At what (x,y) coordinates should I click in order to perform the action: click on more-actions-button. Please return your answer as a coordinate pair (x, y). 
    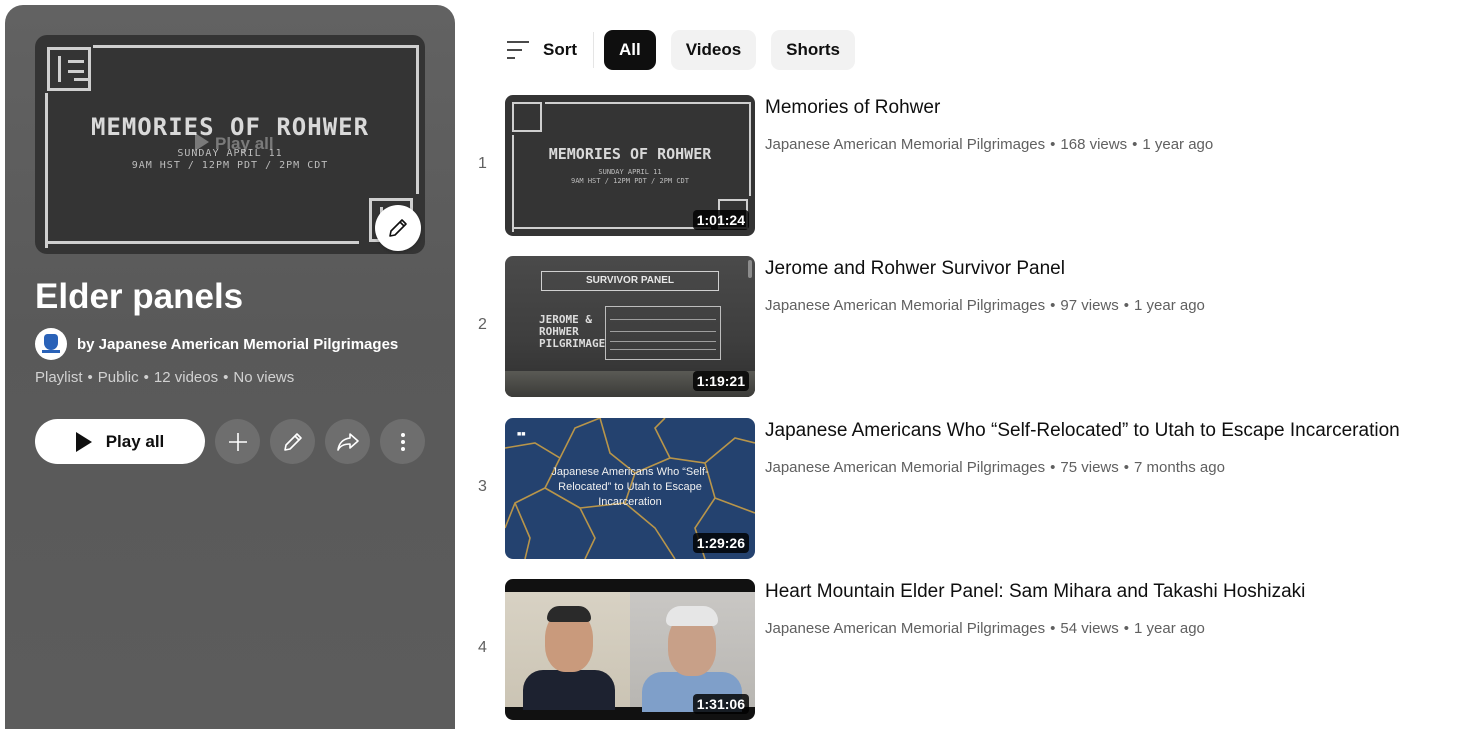
    Looking at the image, I should click on (402, 441).